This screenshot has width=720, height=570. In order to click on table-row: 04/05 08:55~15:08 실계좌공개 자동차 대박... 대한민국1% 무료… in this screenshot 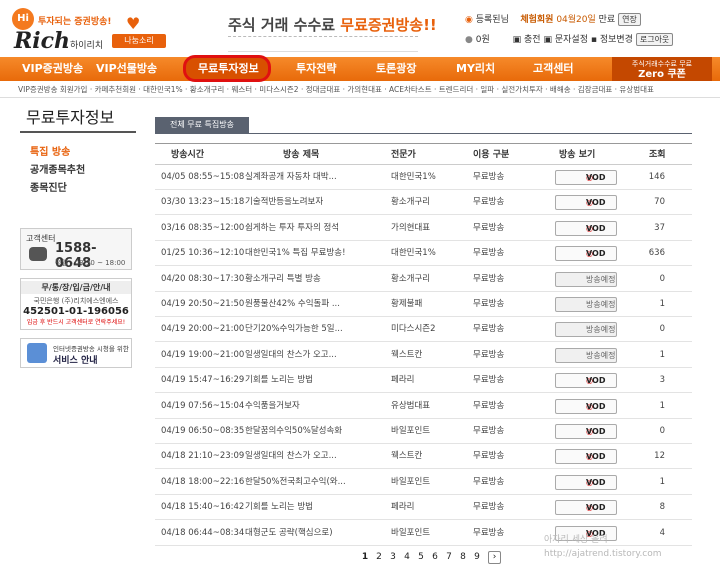, I will do `click(423, 177)`.